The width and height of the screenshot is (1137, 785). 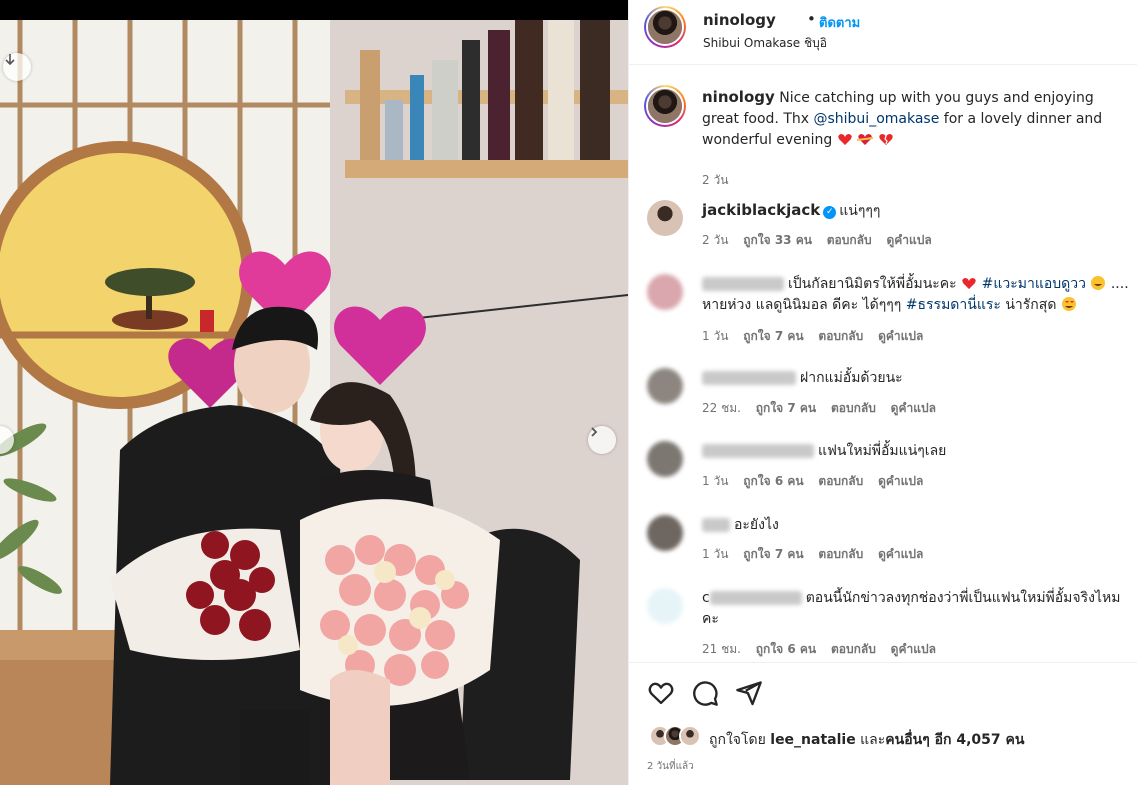 What do you see at coordinates (721, 408) in the screenshot?
I see `comment-time: 22 ชม.` at bounding box center [721, 408].